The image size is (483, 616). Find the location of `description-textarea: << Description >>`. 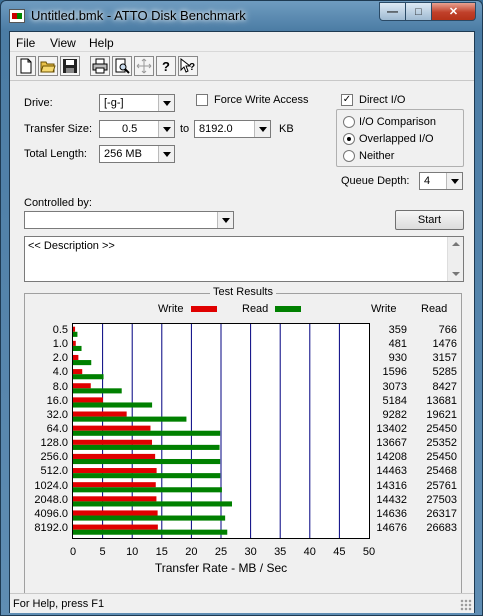

description-textarea: << Description >> is located at coordinates (244, 259).